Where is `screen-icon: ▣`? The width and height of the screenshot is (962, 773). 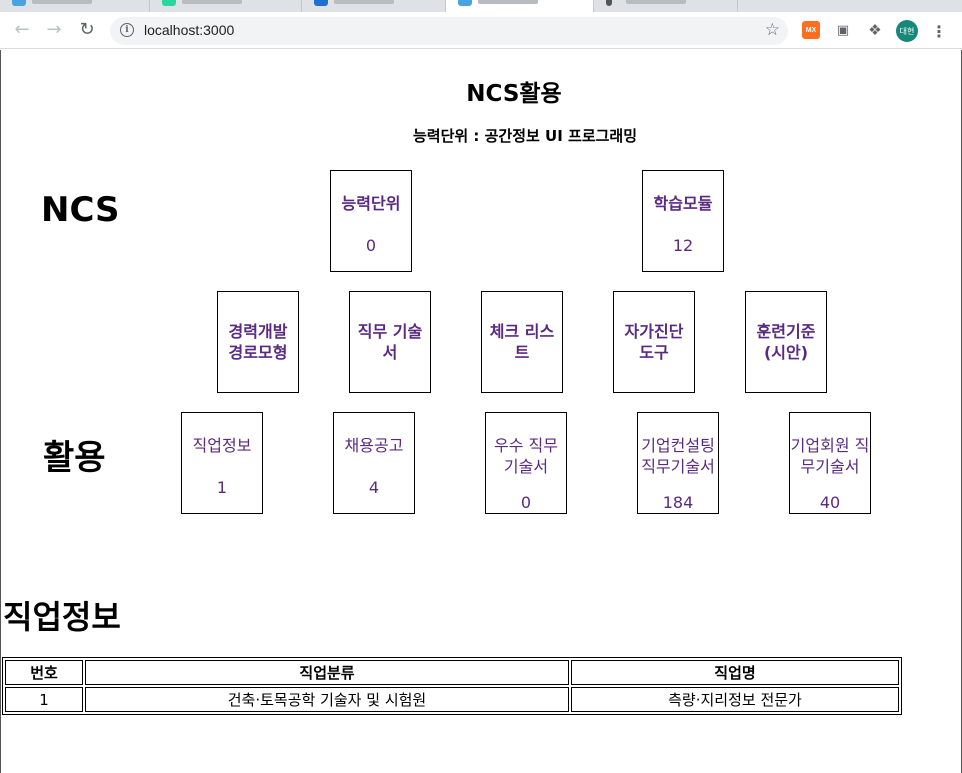 screen-icon: ▣ is located at coordinates (843, 30).